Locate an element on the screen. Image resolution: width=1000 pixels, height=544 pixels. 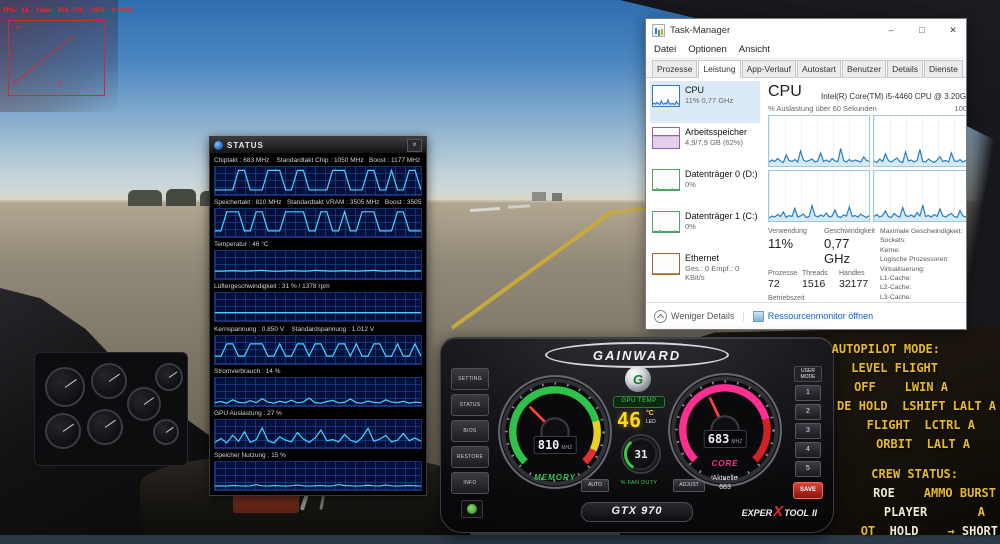
user-mode-panel: USER MODE 1 2 3 4 5 SAVE is located at coordinates (808, 432).